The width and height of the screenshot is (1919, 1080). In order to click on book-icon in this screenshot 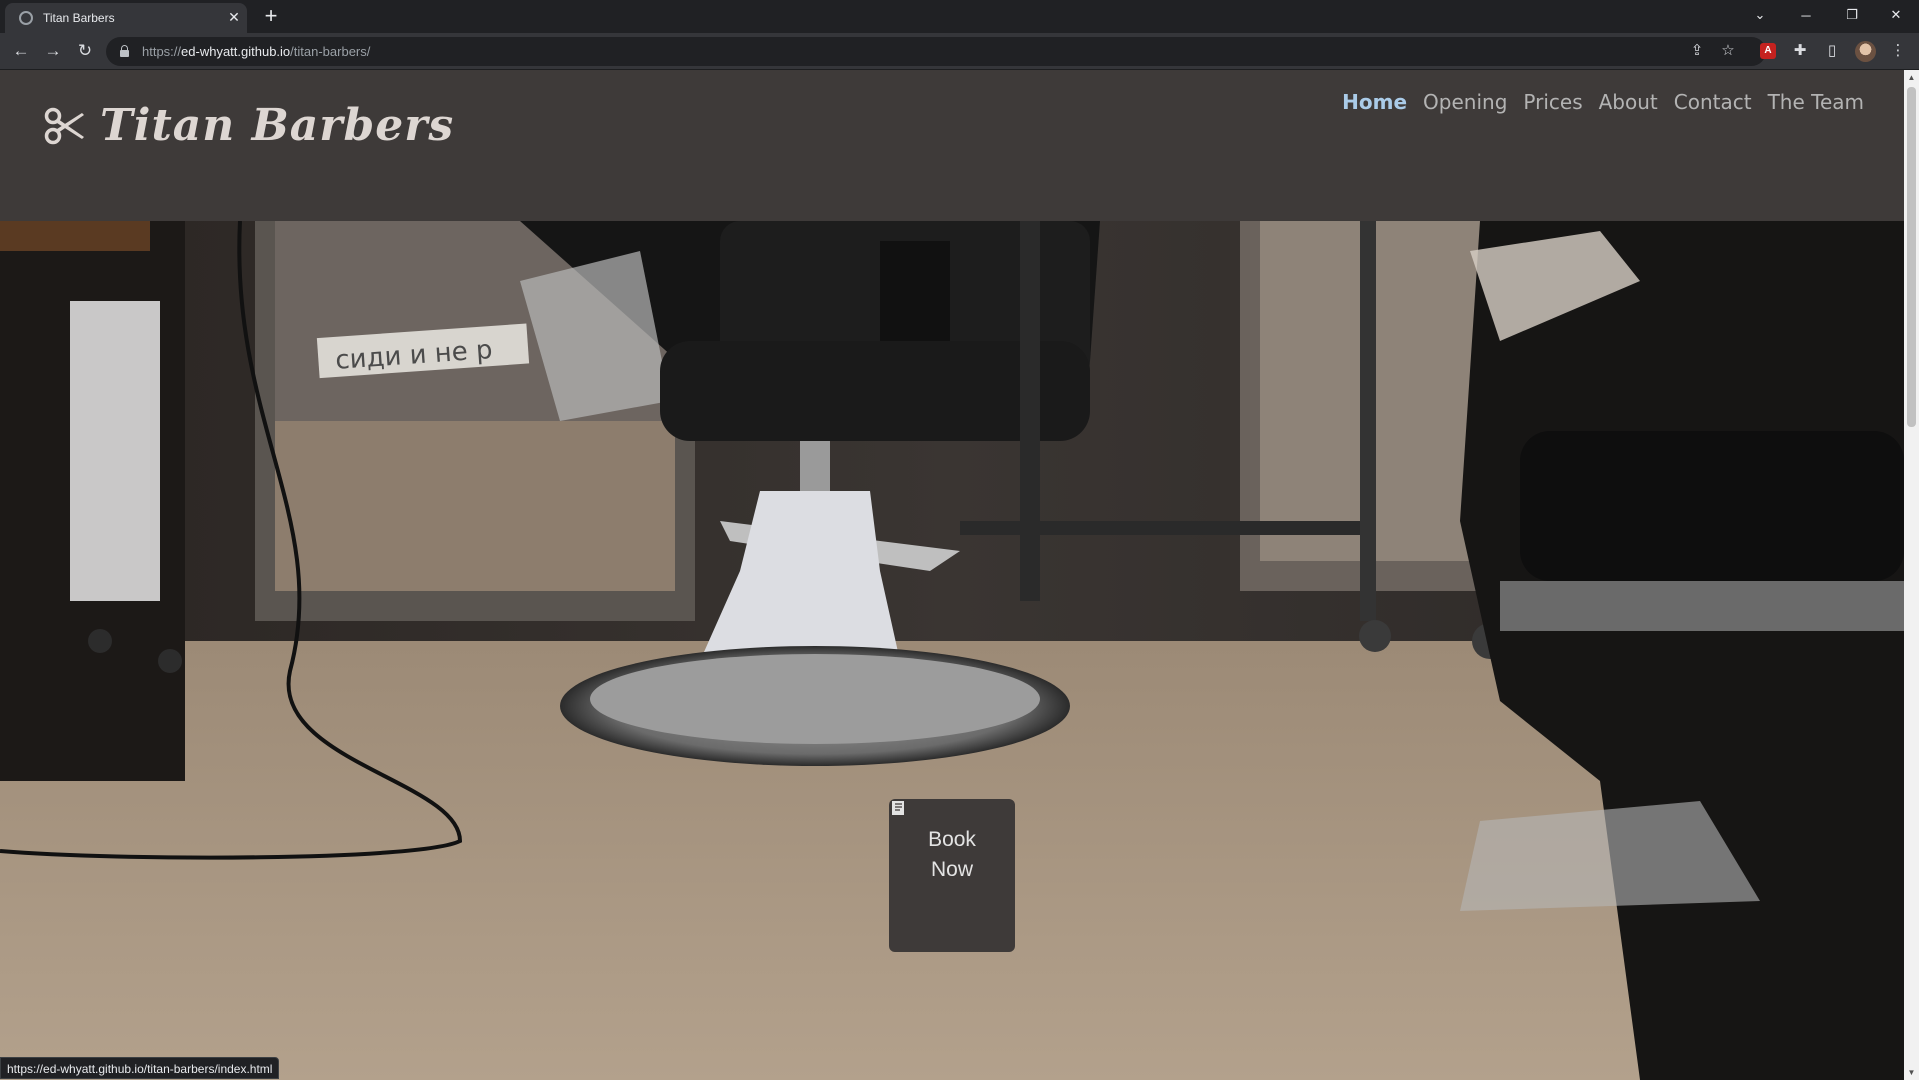, I will do `click(898, 808)`.